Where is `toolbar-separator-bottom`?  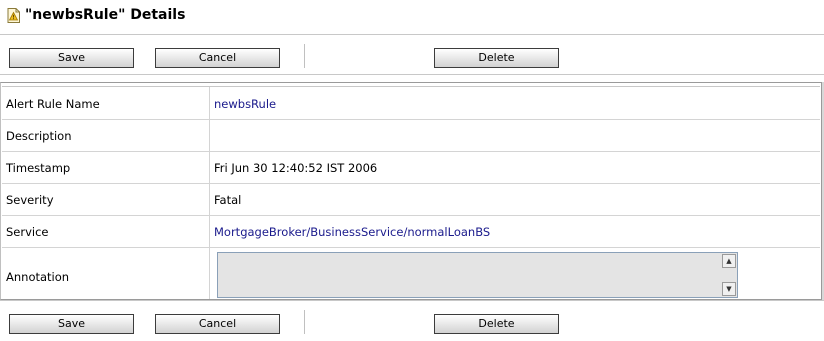
toolbar-separator-bottom is located at coordinates (304, 322).